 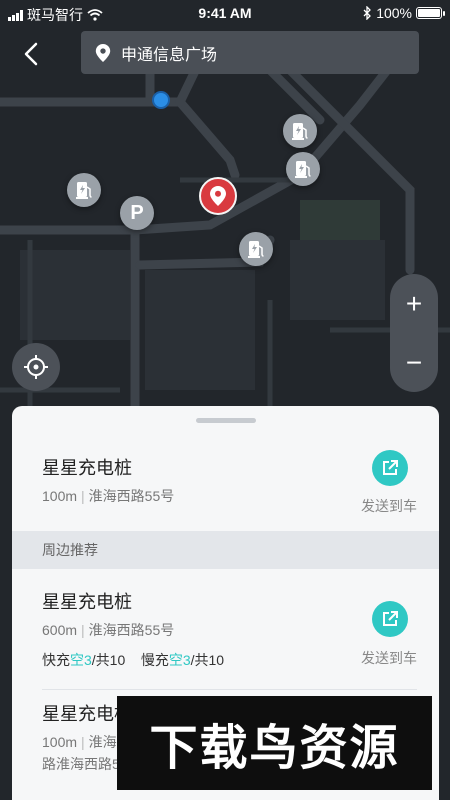 What do you see at coordinates (108, 630) in the screenshot?
I see `station-address: 600m | 淮海西路55号` at bounding box center [108, 630].